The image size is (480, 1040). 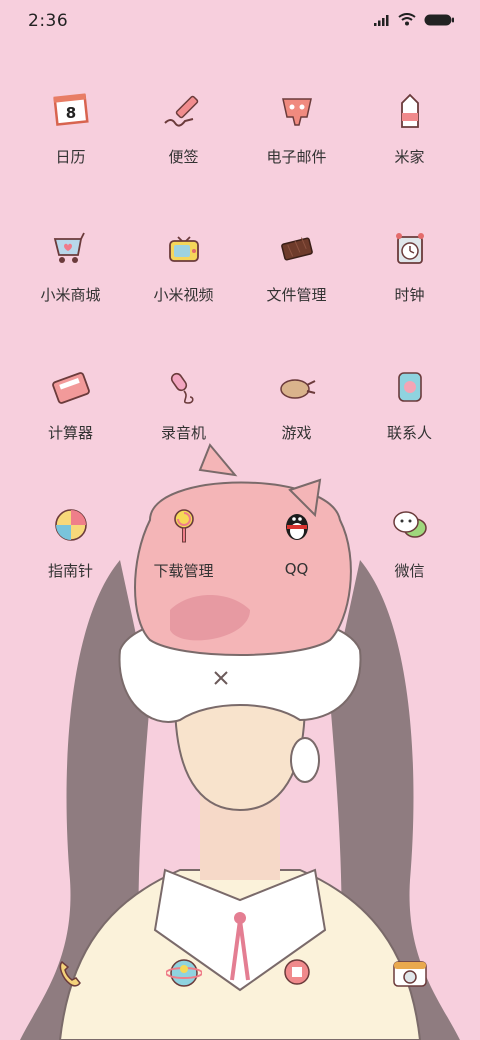 What do you see at coordinates (297, 111) in the screenshot?
I see `mail-pig-icon` at bounding box center [297, 111].